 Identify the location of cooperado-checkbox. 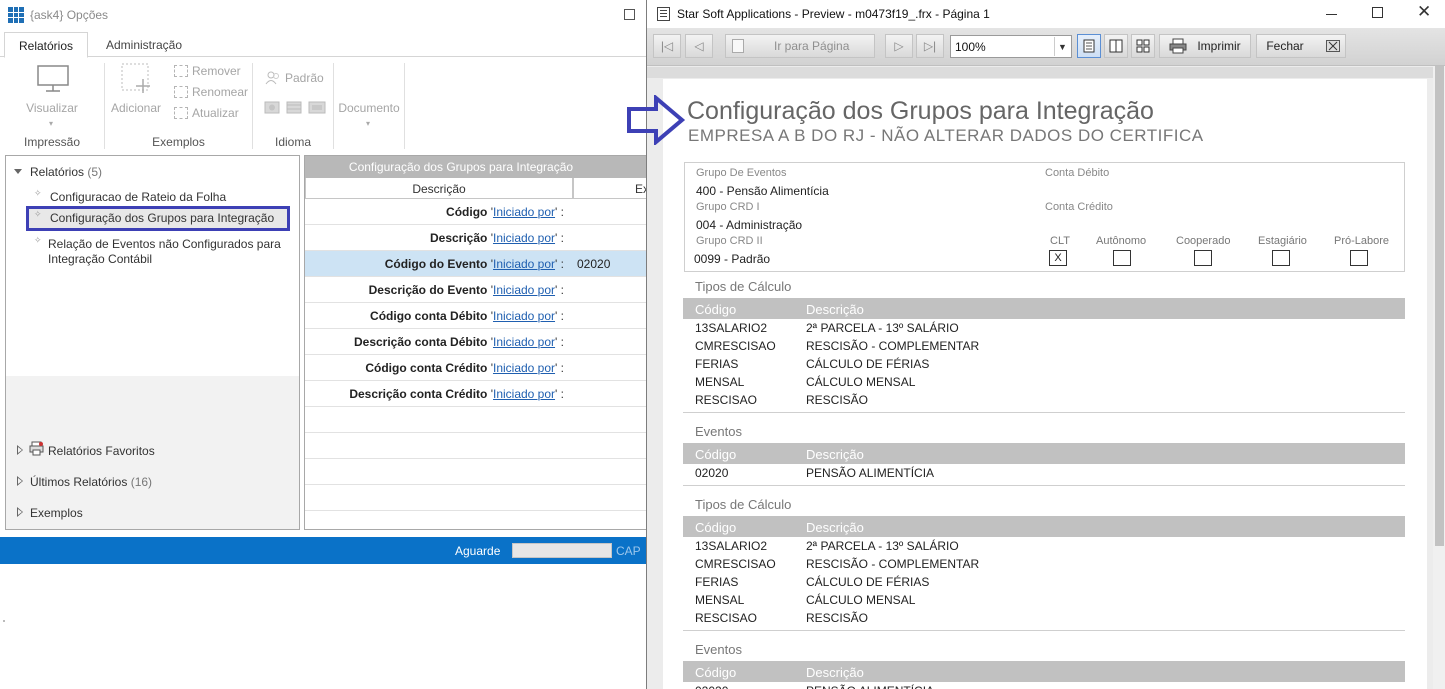
(1203, 258).